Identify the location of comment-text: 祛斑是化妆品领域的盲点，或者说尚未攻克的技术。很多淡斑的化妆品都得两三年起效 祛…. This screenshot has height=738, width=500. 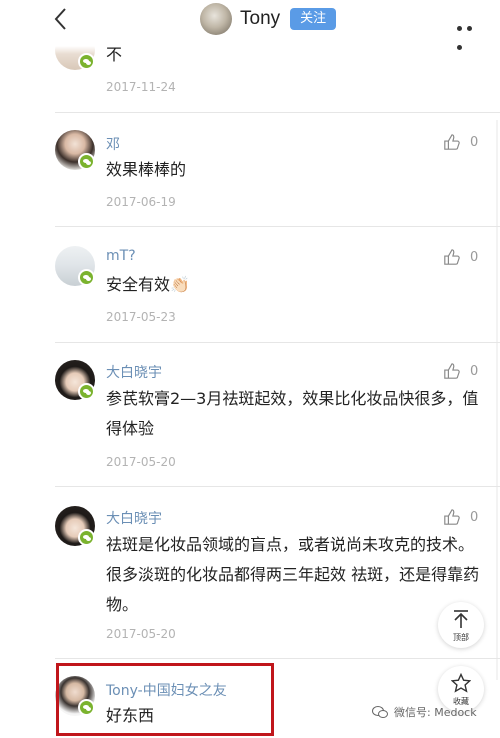
(293, 574).